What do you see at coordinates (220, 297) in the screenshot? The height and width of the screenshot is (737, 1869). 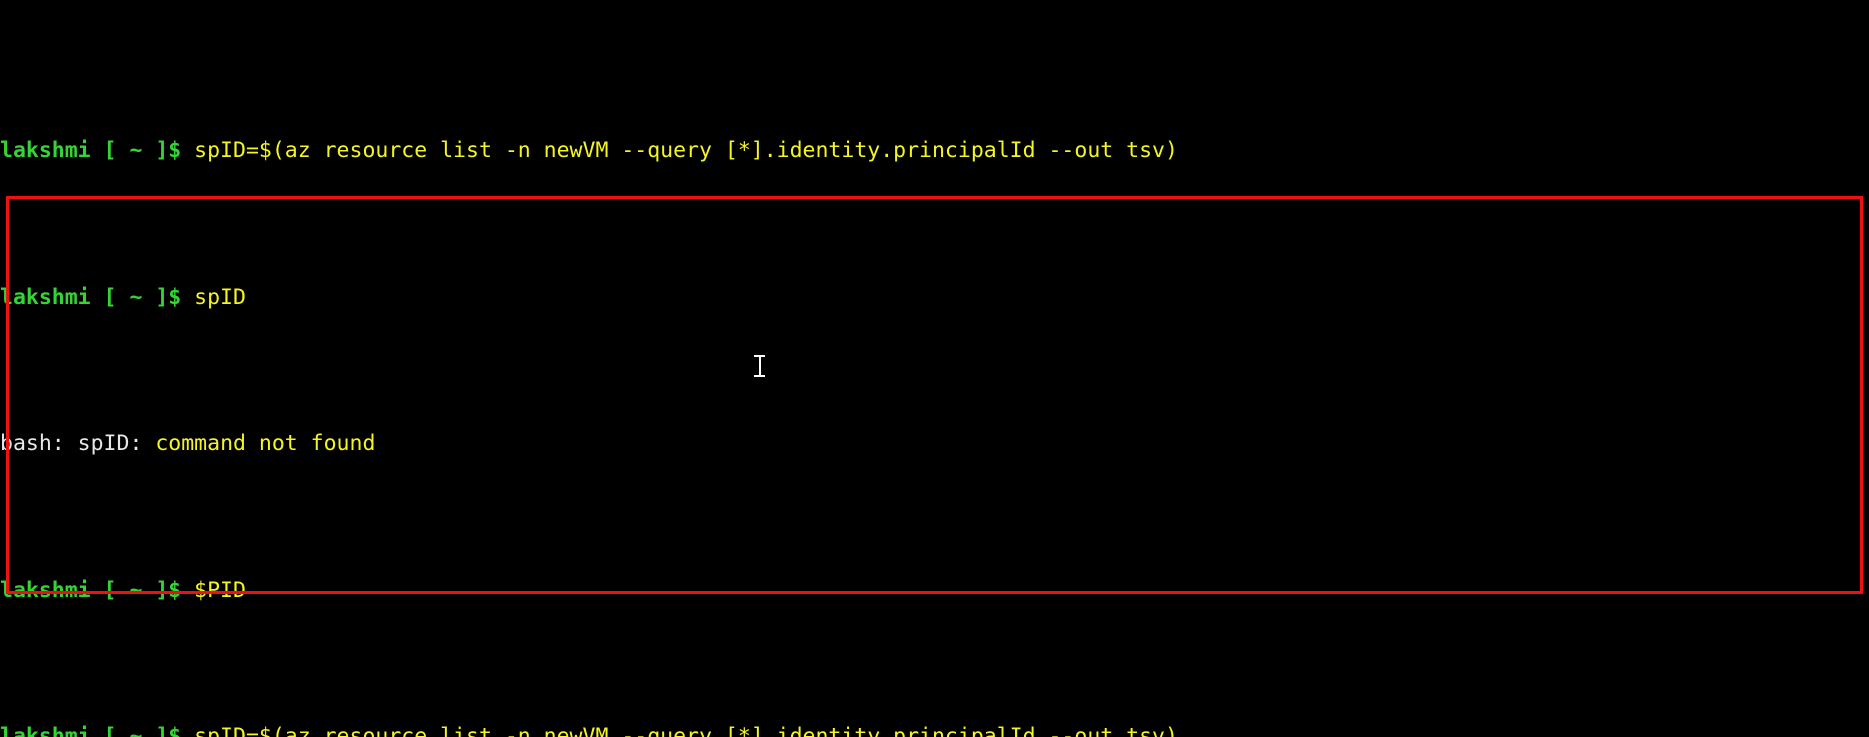 I see `command-text: spID` at bounding box center [220, 297].